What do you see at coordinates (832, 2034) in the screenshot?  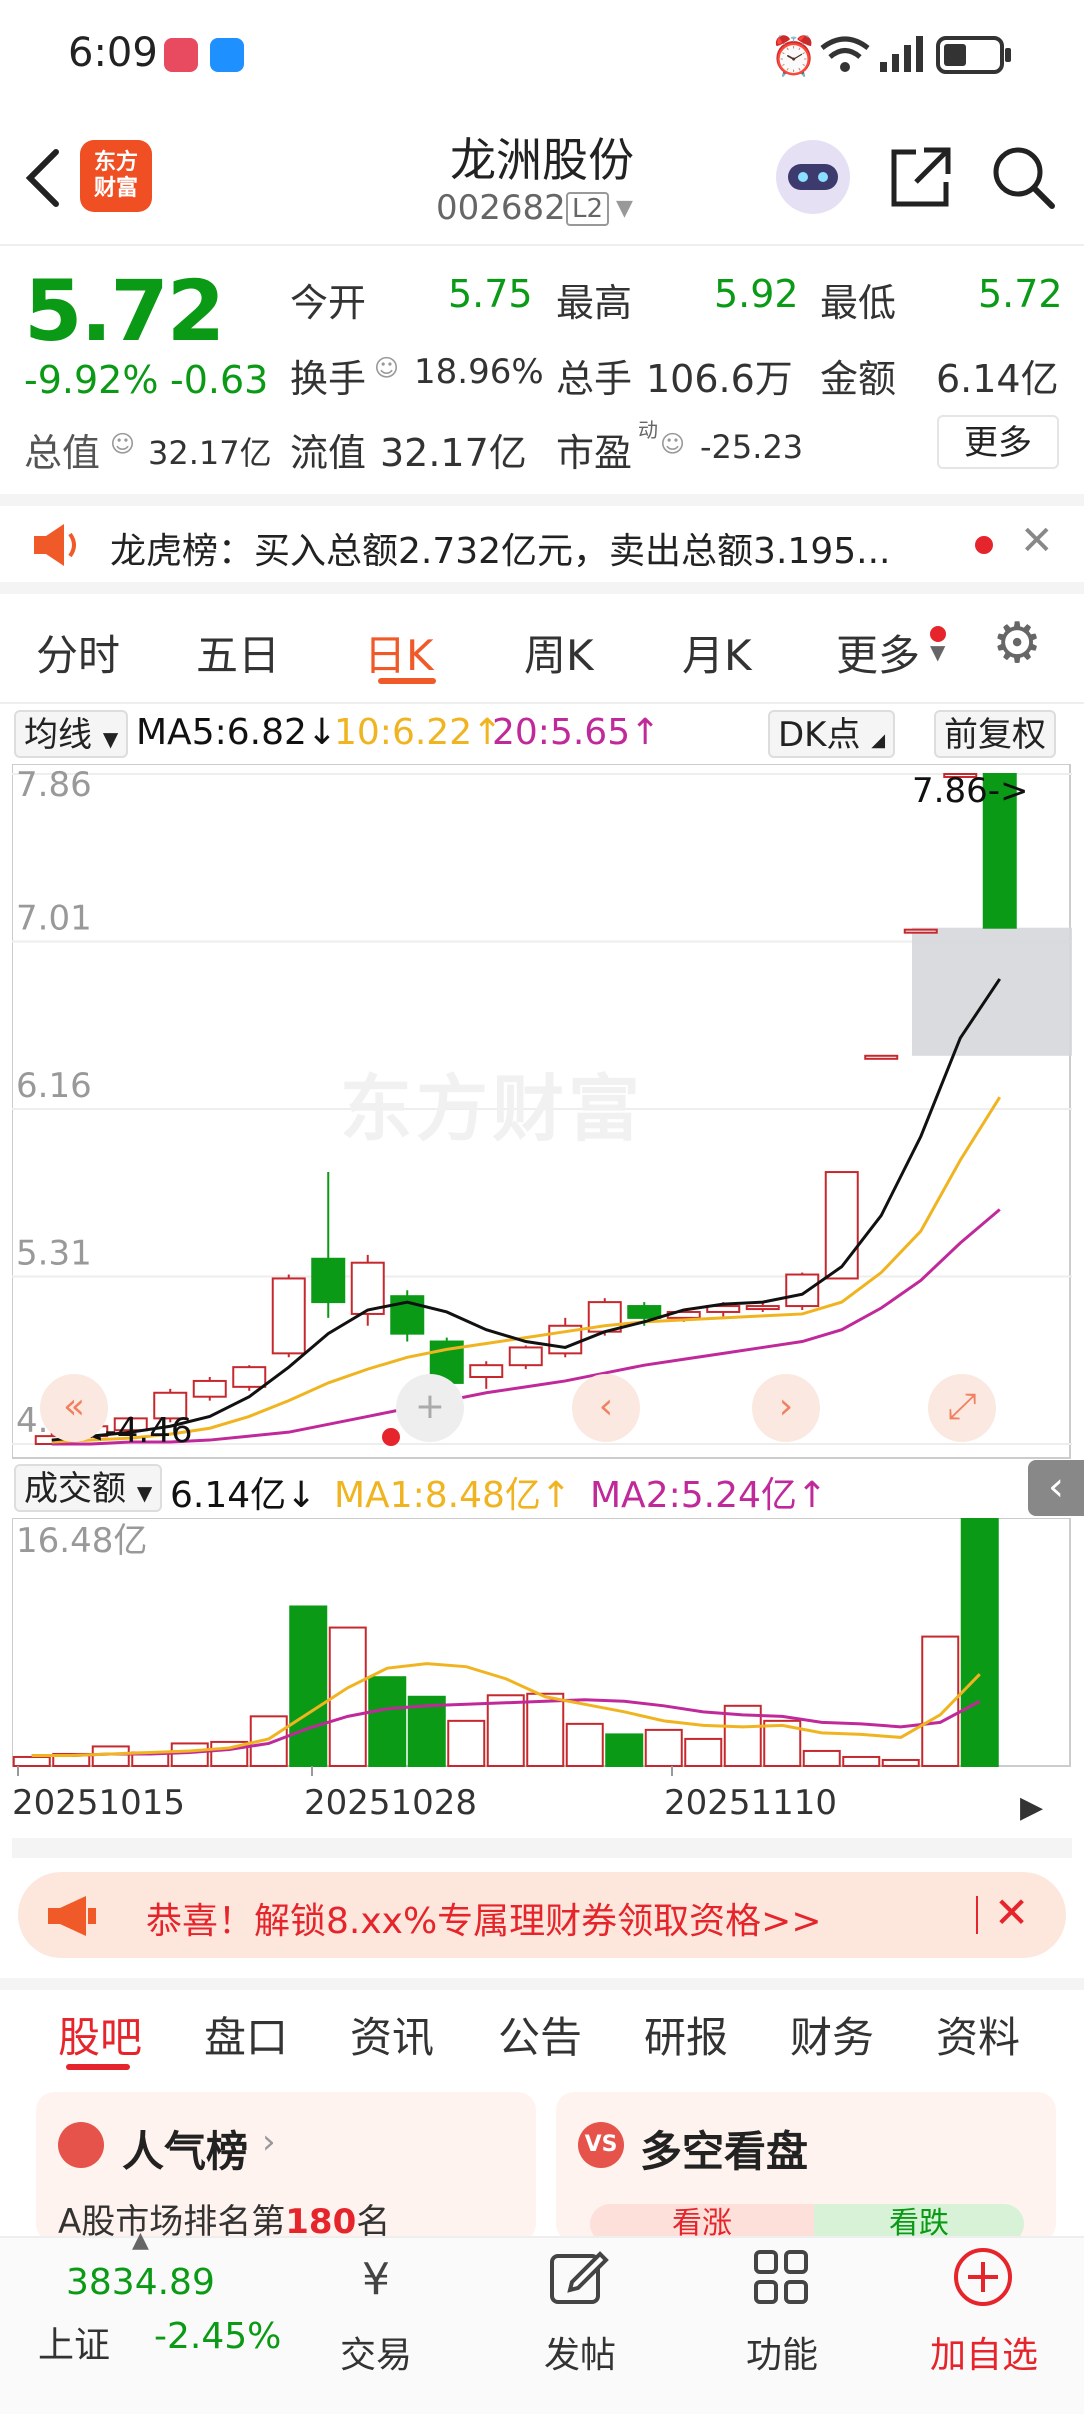 I see `tab-finance: 财务` at bounding box center [832, 2034].